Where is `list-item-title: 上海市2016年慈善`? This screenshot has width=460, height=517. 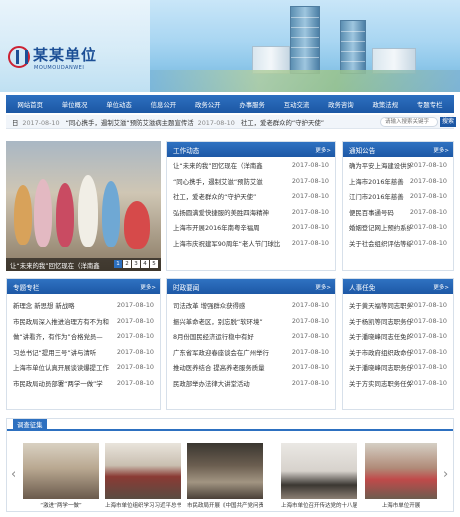
list-item-title: 上海市2016年慈善 is located at coordinates (380, 181).